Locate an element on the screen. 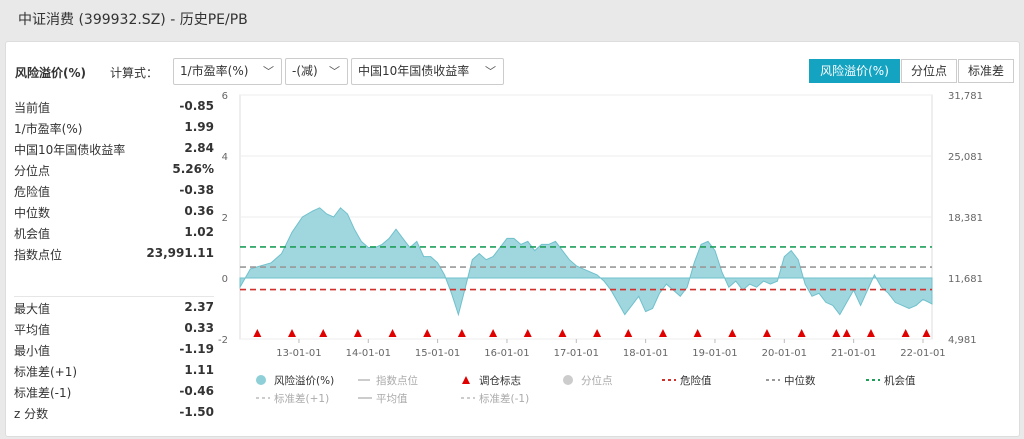  legend-label: 风险溢价(%) is located at coordinates (304, 380).